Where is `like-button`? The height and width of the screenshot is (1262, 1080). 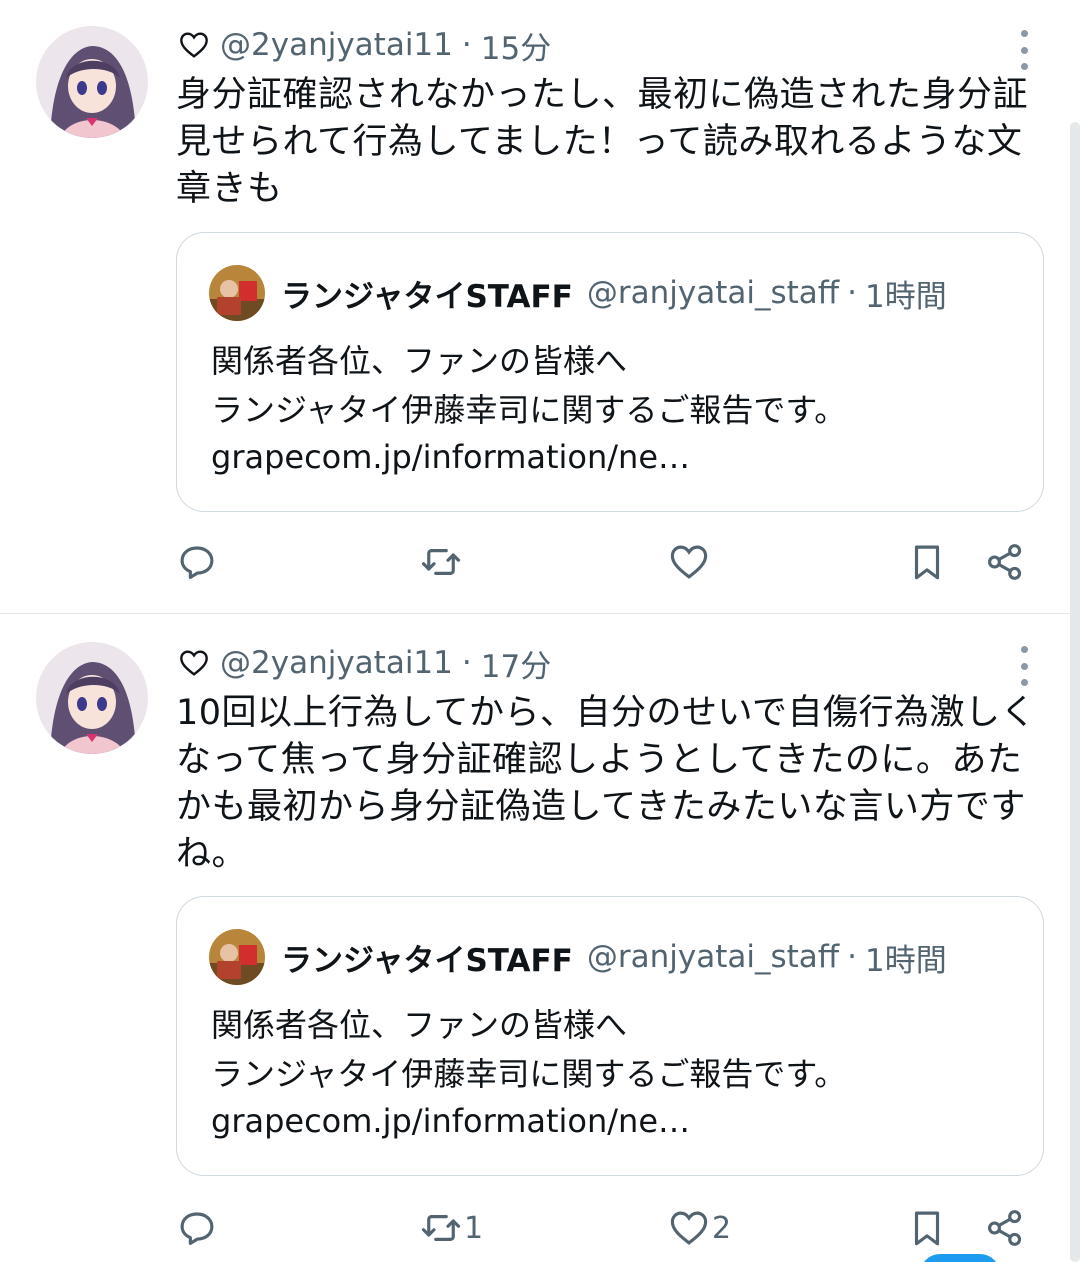
like-button is located at coordinates (690, 562).